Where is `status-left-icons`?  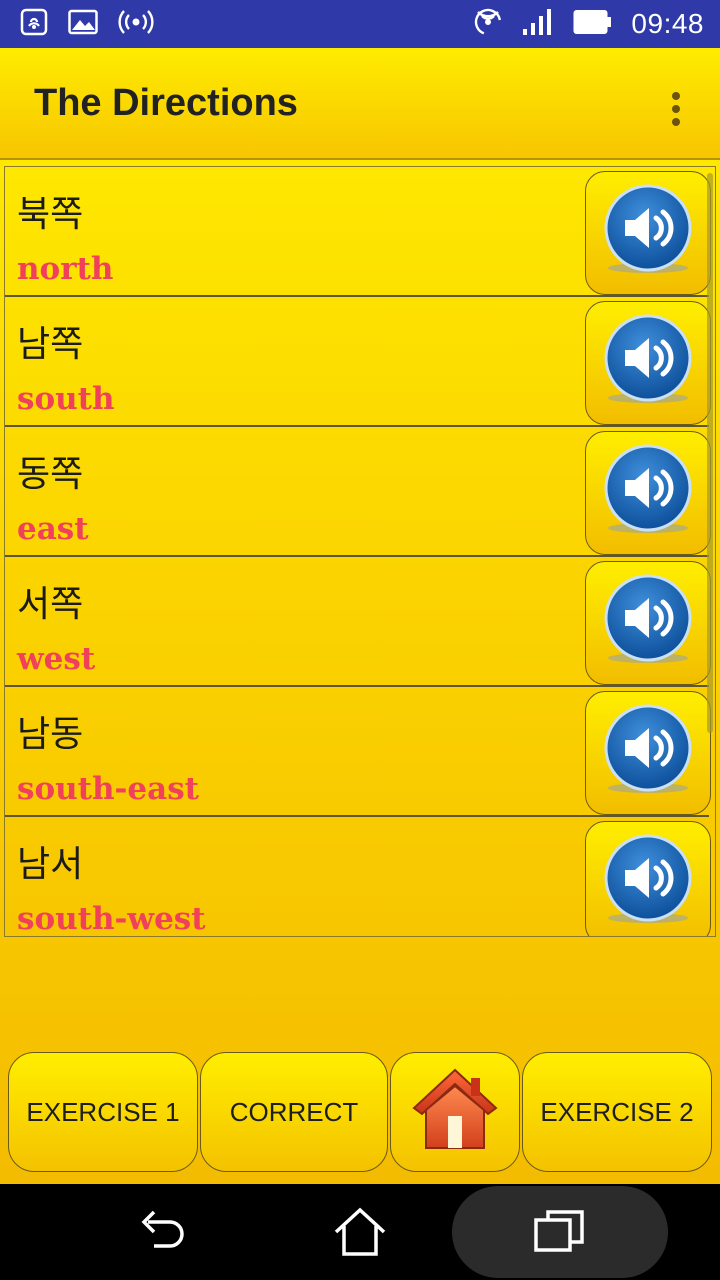
status-left-icons is located at coordinates (87, 24).